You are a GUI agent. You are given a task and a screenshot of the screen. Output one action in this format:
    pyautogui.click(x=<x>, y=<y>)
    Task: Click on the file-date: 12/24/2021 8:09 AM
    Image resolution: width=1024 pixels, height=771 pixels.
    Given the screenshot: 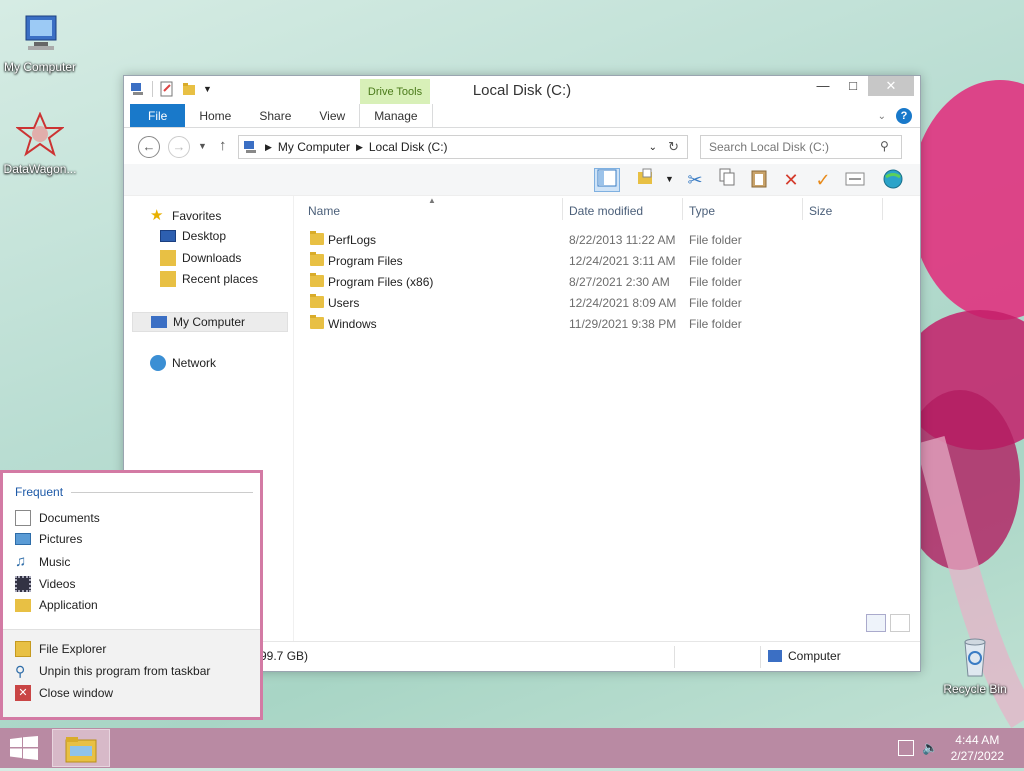 What is the action you would take?
    pyautogui.click(x=623, y=303)
    